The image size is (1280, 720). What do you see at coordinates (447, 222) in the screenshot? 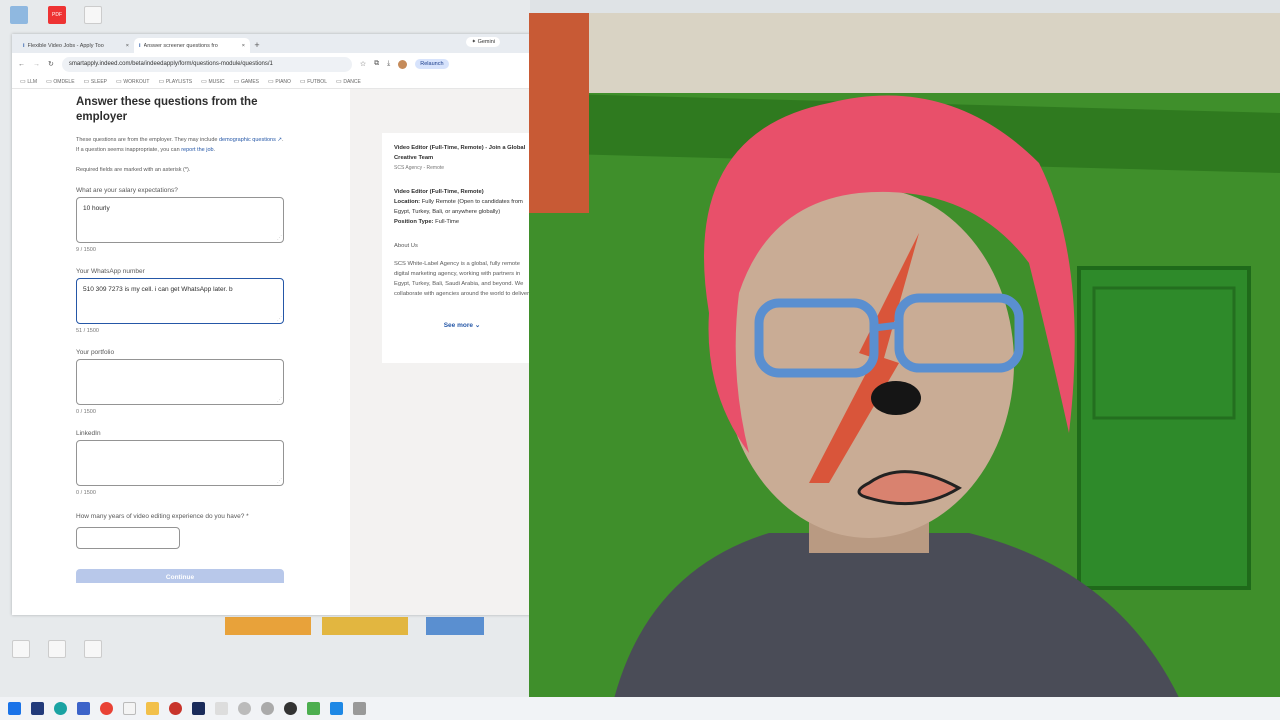
I see `position-value: Full-Time` at bounding box center [447, 222].